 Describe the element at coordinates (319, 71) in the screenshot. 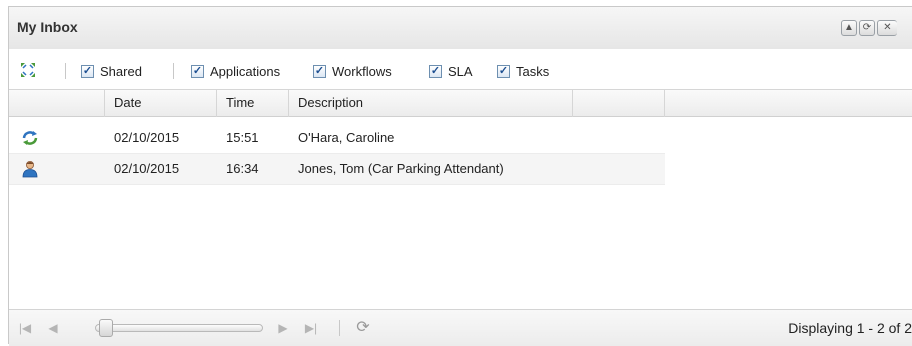

I see `workflows-checkbox: ✓` at that location.